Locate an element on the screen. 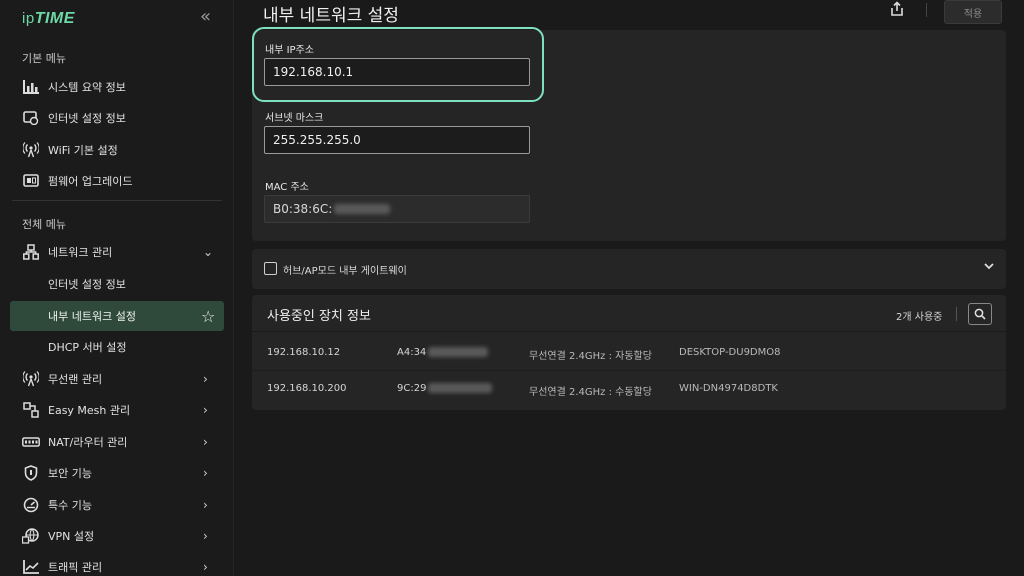 This screenshot has width=1024, height=576. devices-title: 사용중인 장치 정보 is located at coordinates (319, 316).